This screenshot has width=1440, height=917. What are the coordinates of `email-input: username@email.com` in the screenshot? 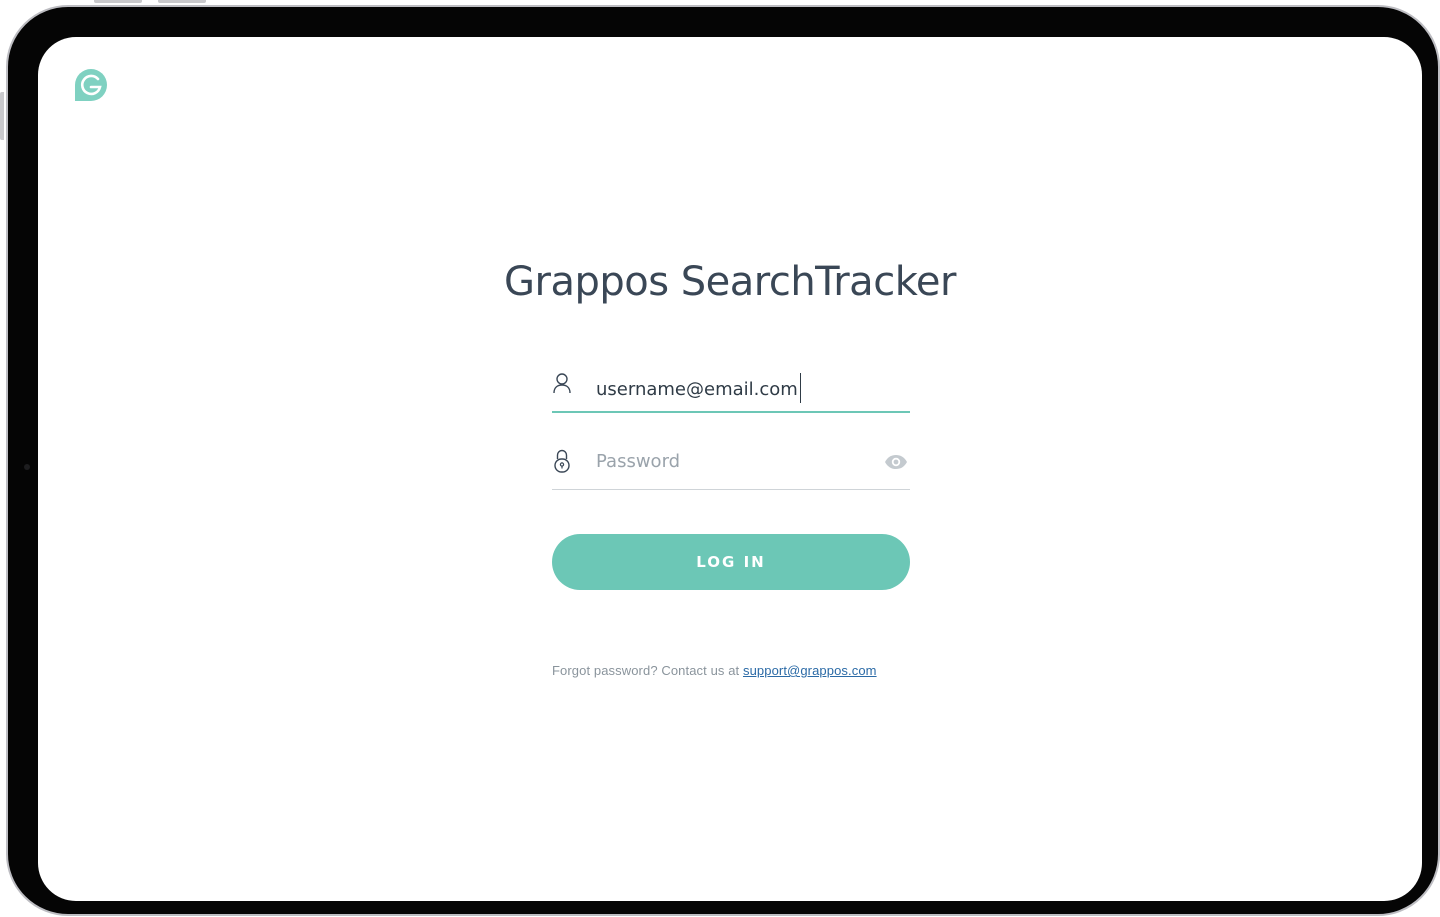 It's located at (699, 388).